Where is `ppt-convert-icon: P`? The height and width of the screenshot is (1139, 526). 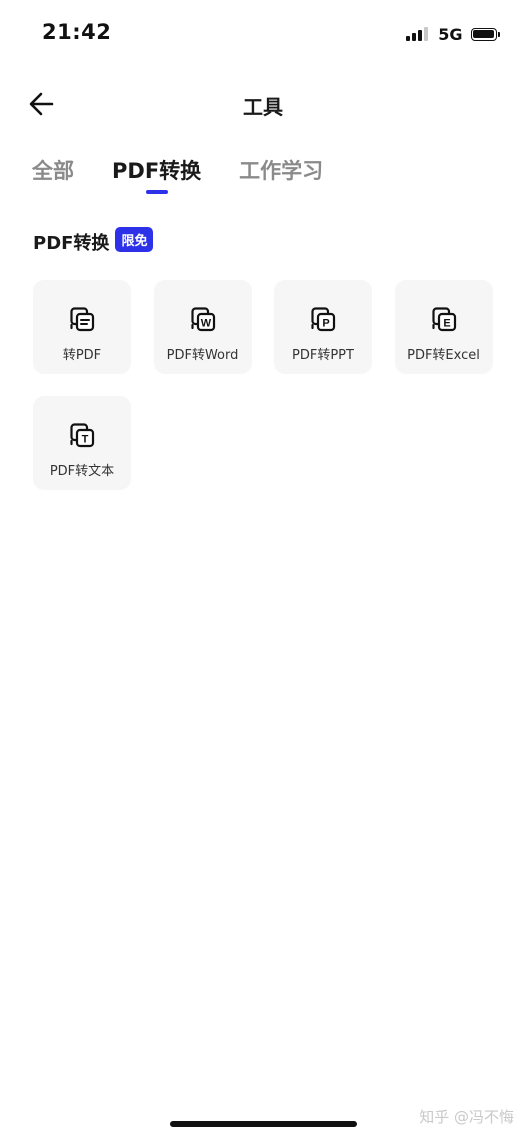 ppt-convert-icon: P is located at coordinates (323, 319).